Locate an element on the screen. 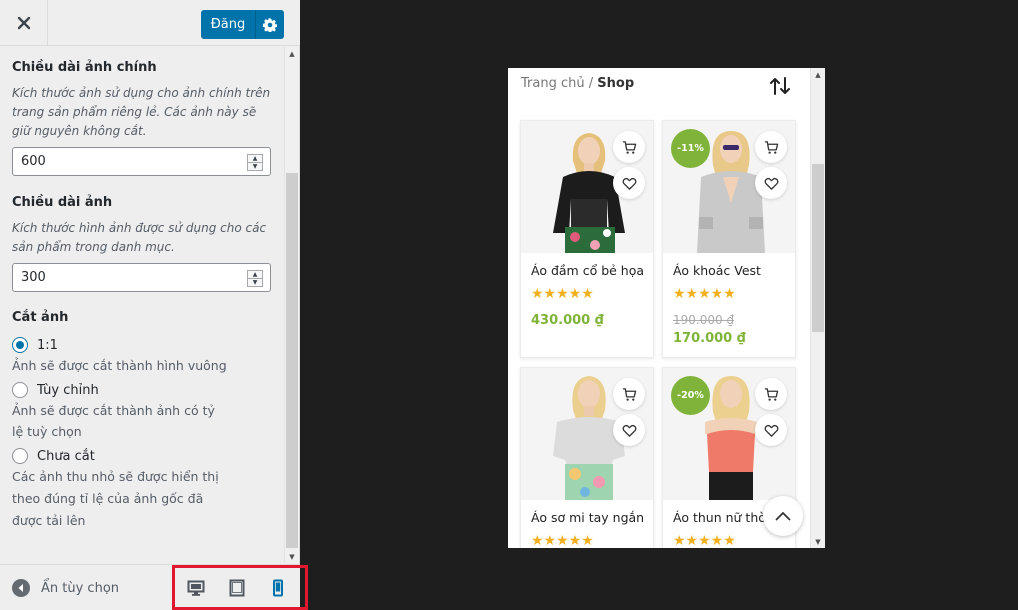 This screenshot has height=610, width=1018. product-price: 170.000 ₫ is located at coordinates (709, 338).